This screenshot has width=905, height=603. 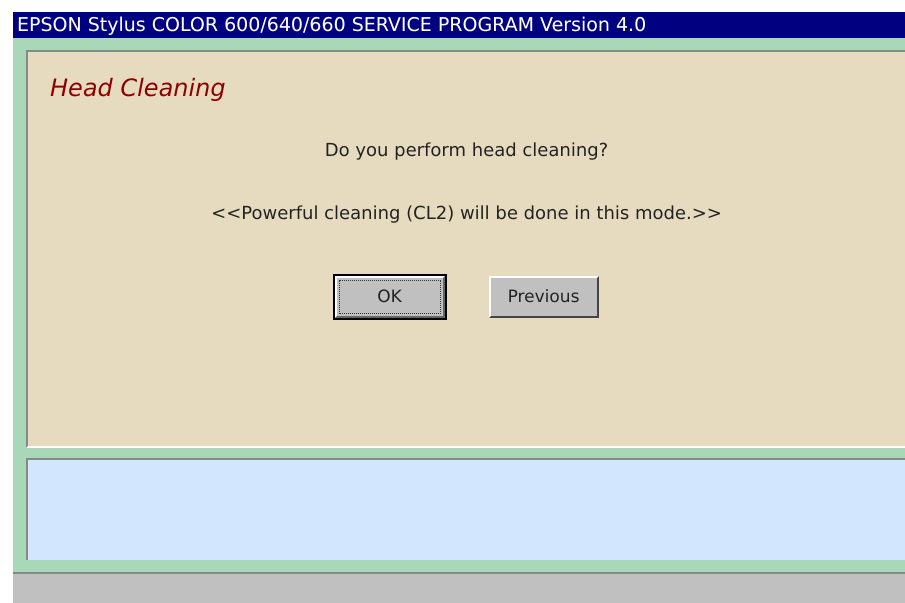 What do you see at coordinates (466, 150) in the screenshot?
I see `question-text: Do you perform head cleaning?` at bounding box center [466, 150].